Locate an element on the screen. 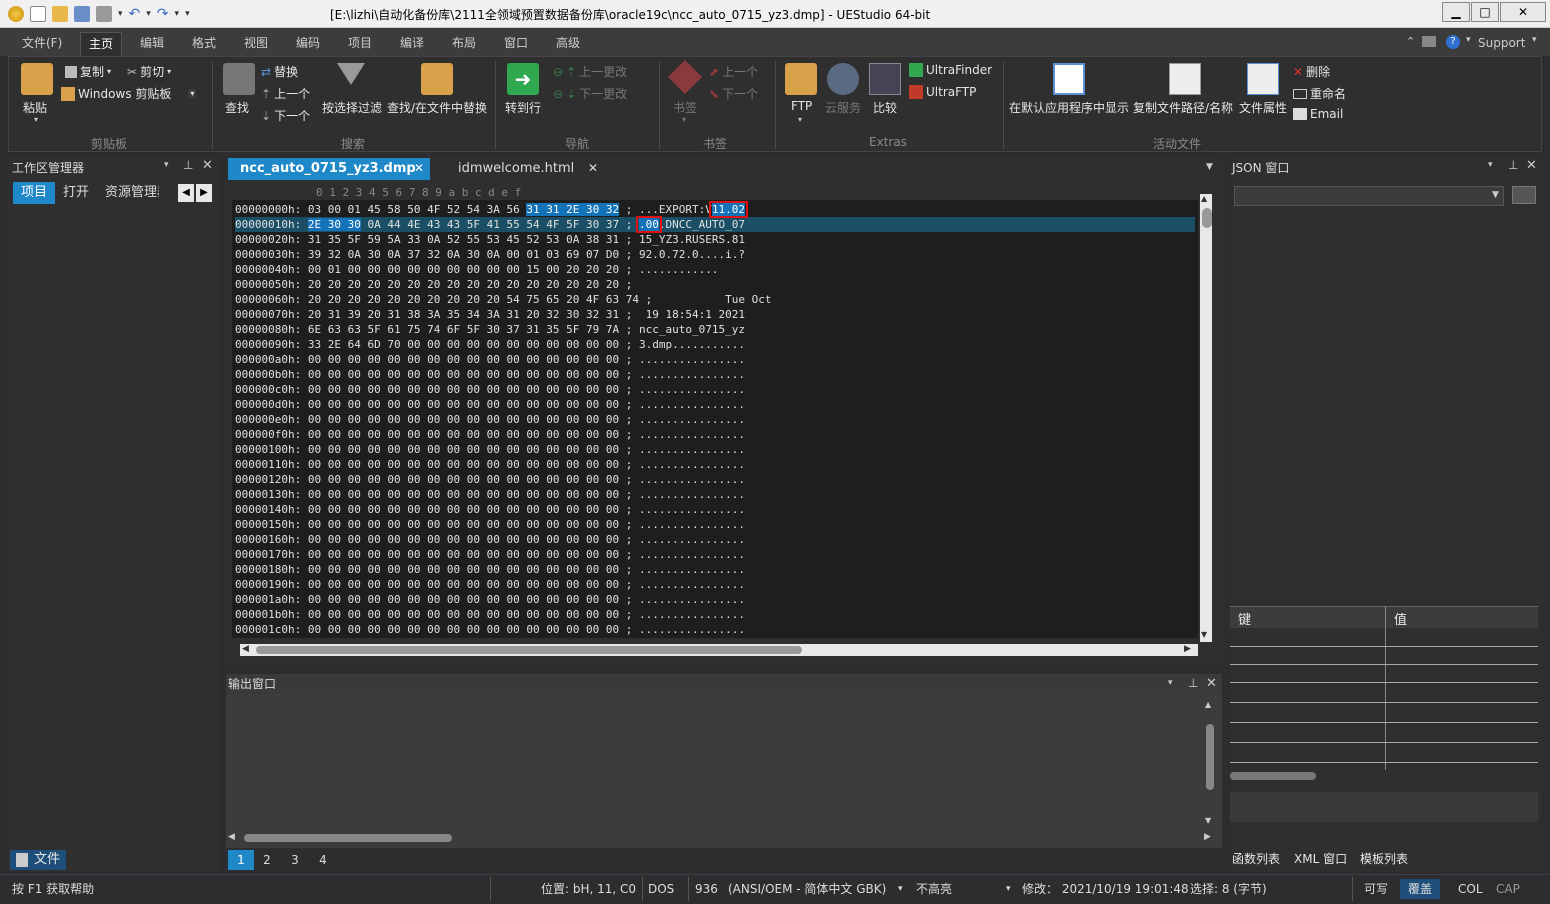 This screenshot has width=1550, height=904. replace-button: ⇄ 替换 is located at coordinates (279, 71).